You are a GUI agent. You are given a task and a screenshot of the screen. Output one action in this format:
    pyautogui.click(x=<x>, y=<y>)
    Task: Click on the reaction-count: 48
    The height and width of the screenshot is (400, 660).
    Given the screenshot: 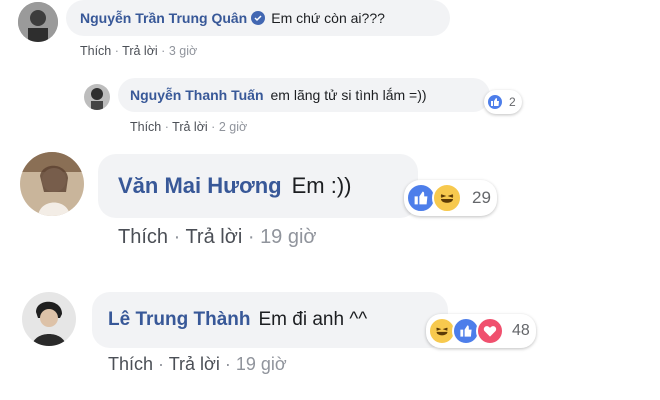 What is the action you would take?
    pyautogui.click(x=521, y=330)
    